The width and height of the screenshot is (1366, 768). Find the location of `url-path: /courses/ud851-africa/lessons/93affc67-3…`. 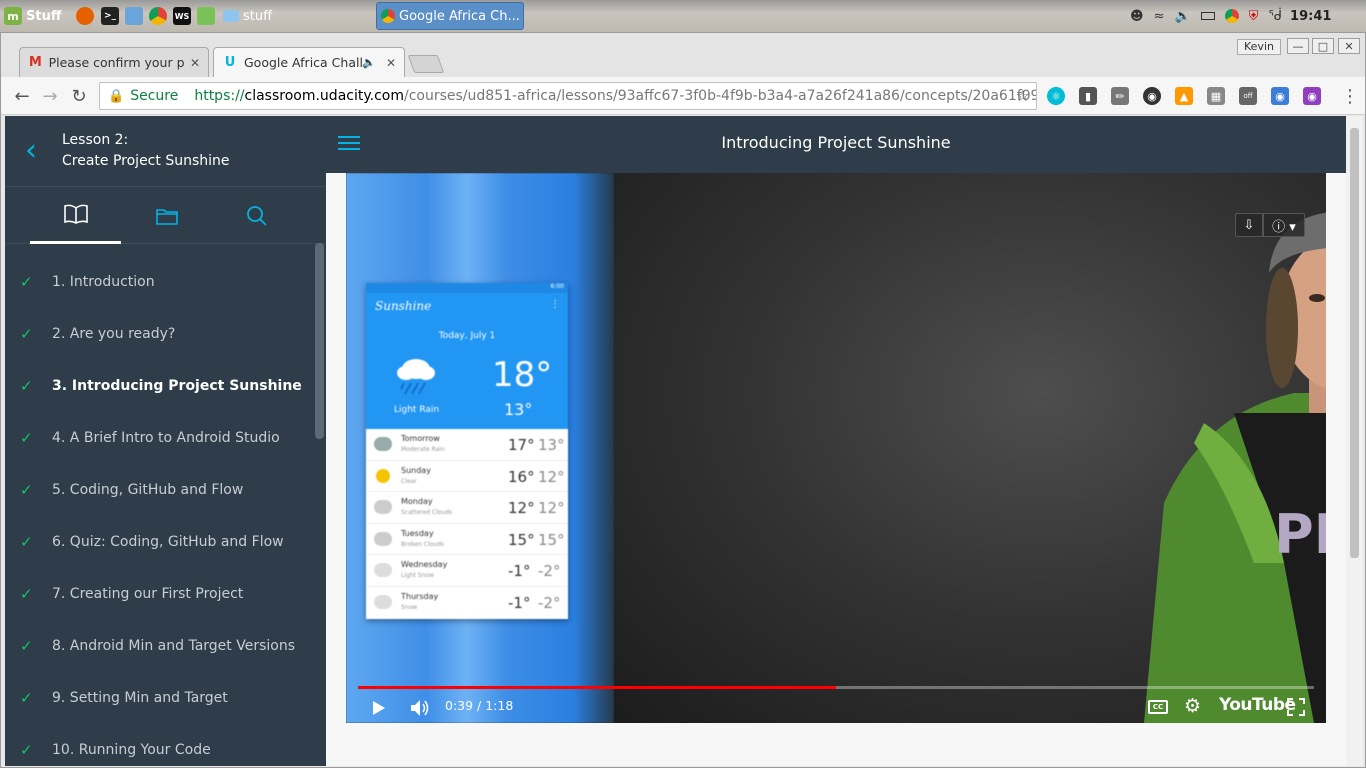

url-path: /courses/ud851-africa/lessons/93affc67-3… is located at coordinates (720, 96).